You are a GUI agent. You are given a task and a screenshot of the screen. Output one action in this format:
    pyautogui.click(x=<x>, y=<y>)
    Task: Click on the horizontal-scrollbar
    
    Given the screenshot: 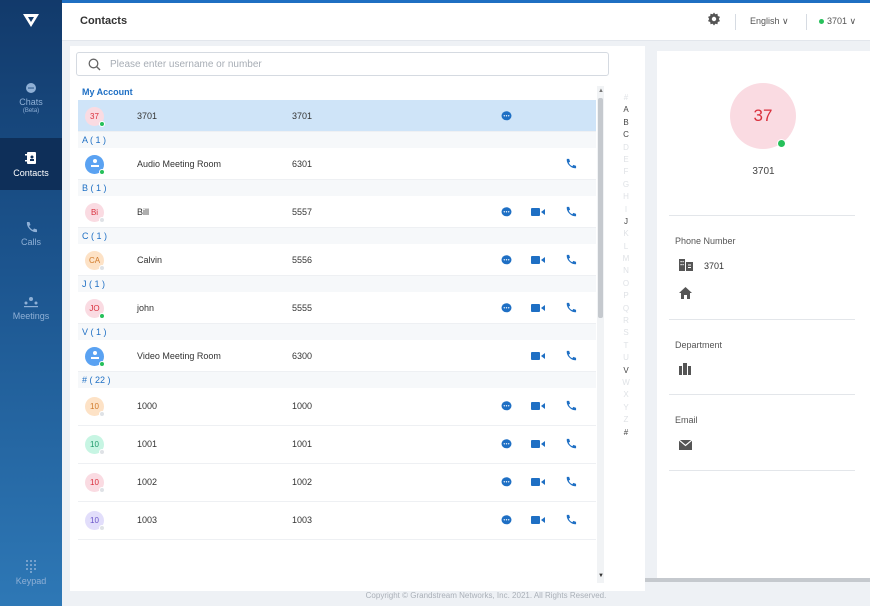 What is the action you would take?
    pyautogui.click(x=757, y=580)
    